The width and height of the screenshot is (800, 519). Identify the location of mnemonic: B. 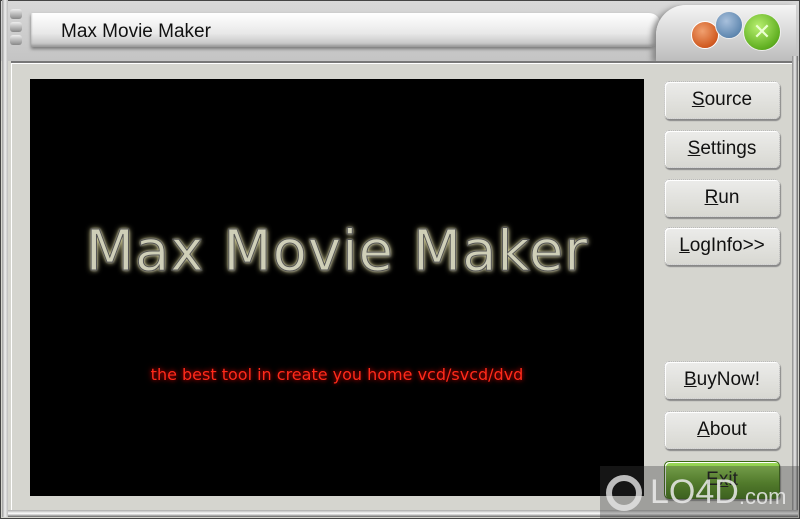
(690, 379).